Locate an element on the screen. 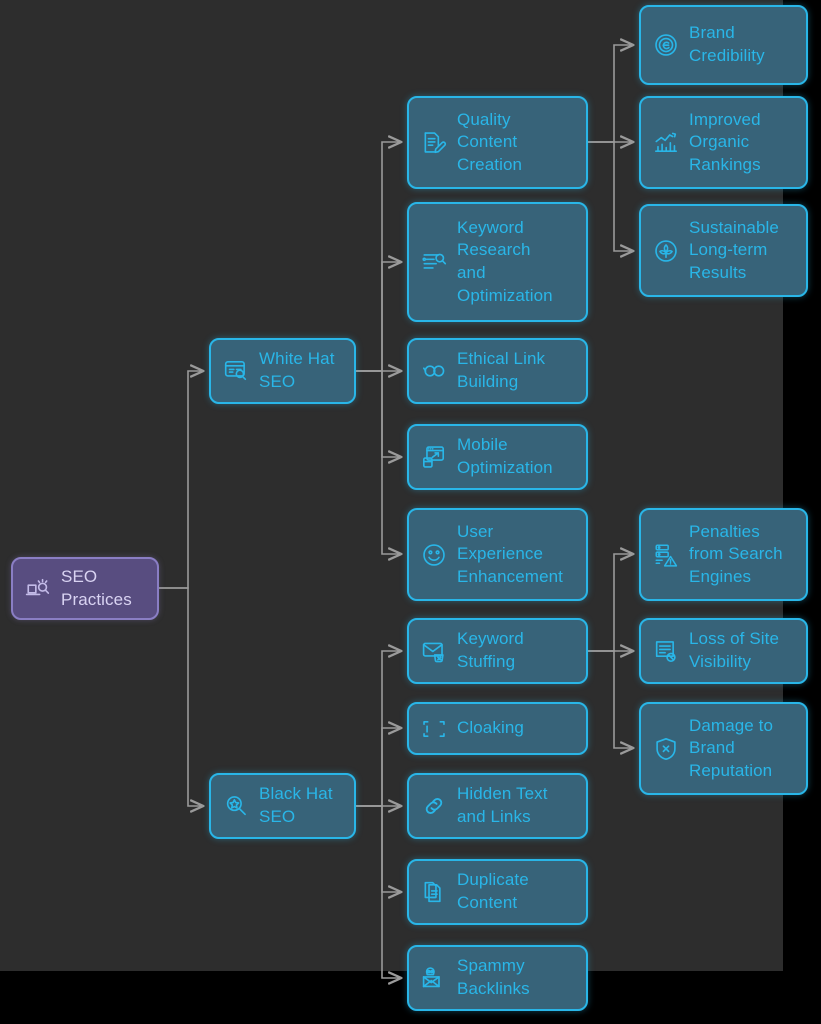  node-cloaking: Cloaking is located at coordinates (497, 728).